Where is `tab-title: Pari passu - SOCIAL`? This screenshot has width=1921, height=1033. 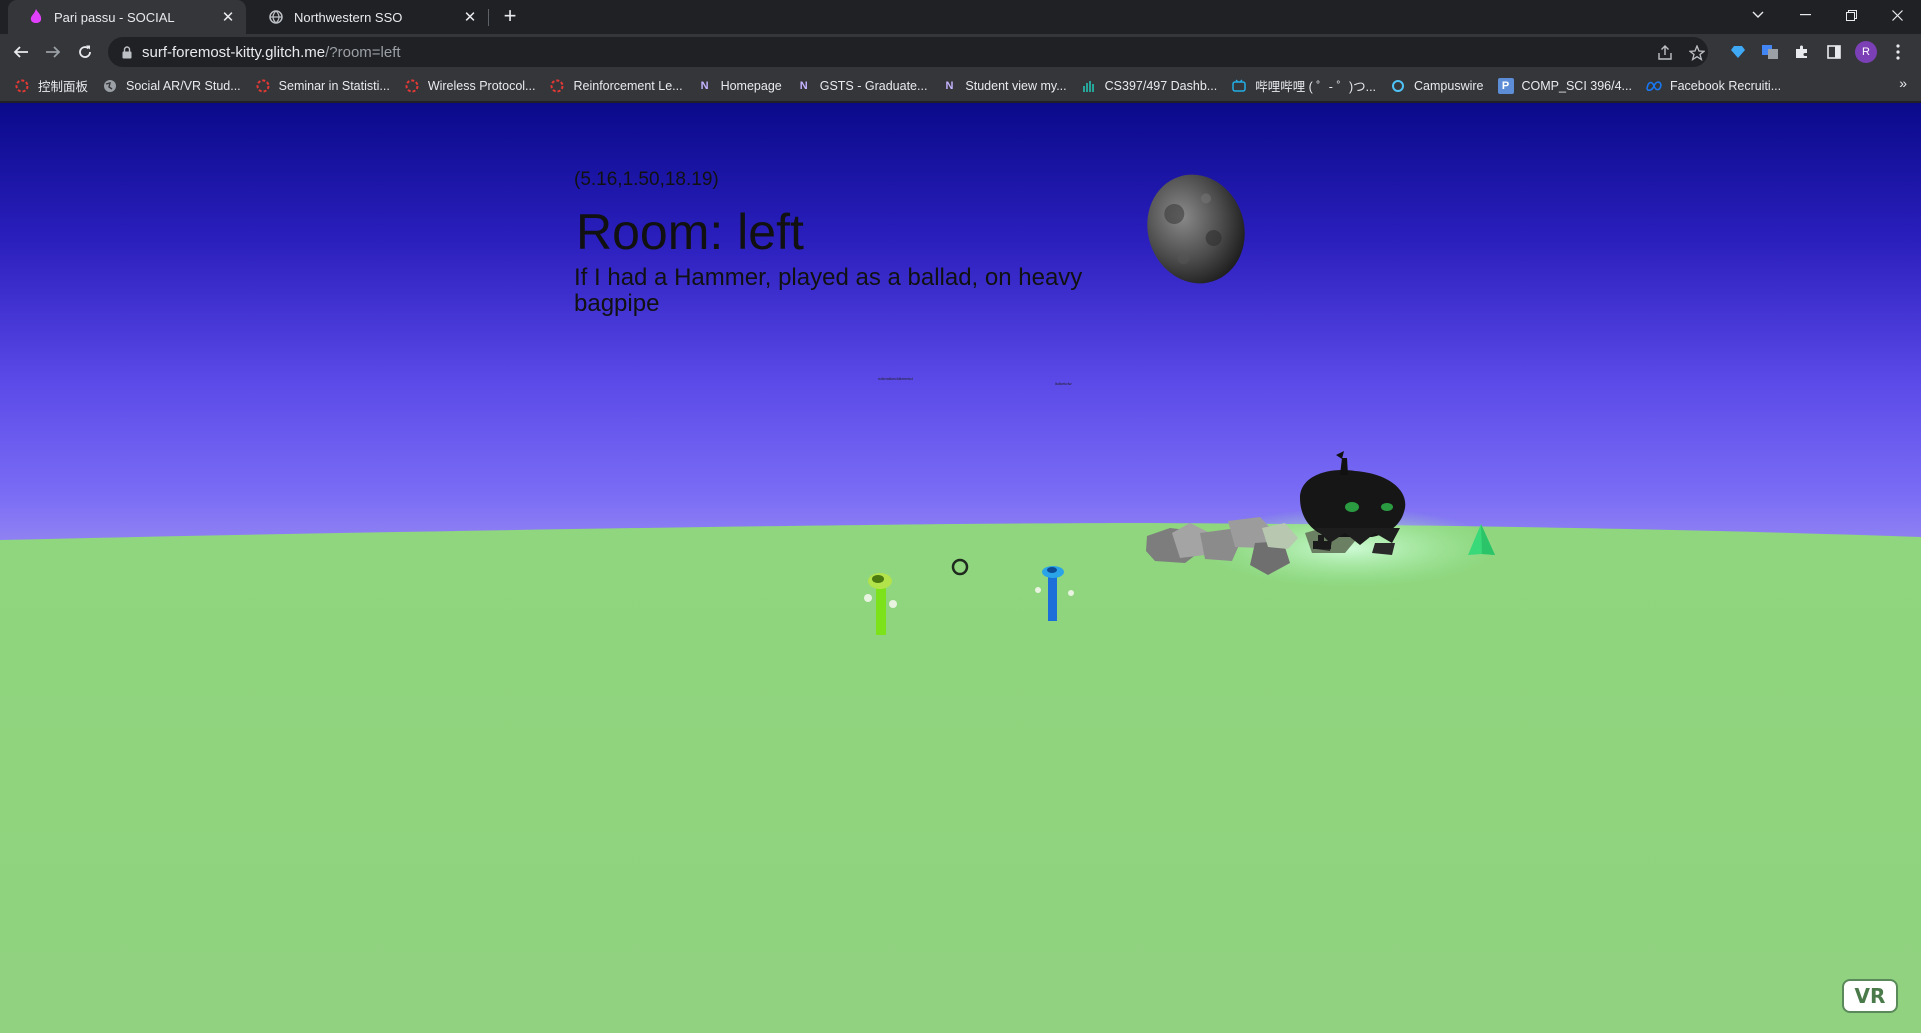 tab-title: Pari passu - SOCIAL is located at coordinates (114, 17).